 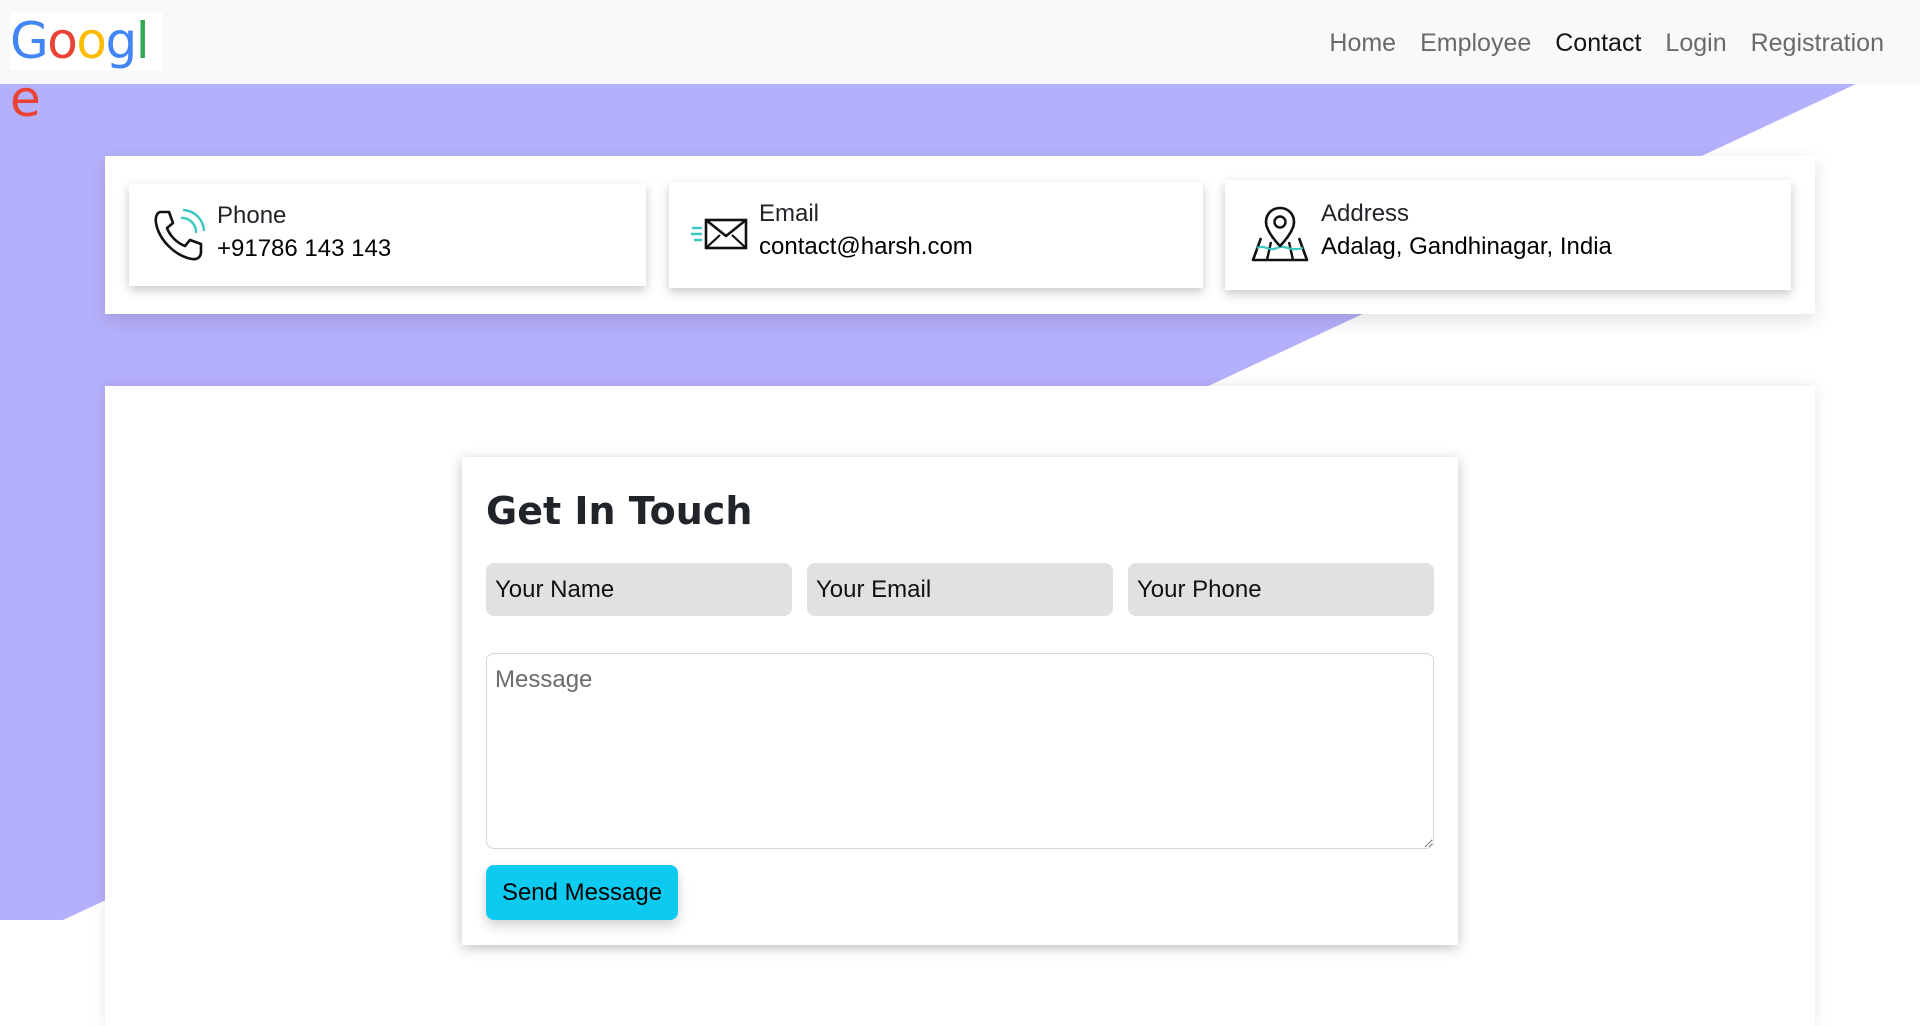 What do you see at coordinates (789, 213) in the screenshot?
I see `email-title: Email` at bounding box center [789, 213].